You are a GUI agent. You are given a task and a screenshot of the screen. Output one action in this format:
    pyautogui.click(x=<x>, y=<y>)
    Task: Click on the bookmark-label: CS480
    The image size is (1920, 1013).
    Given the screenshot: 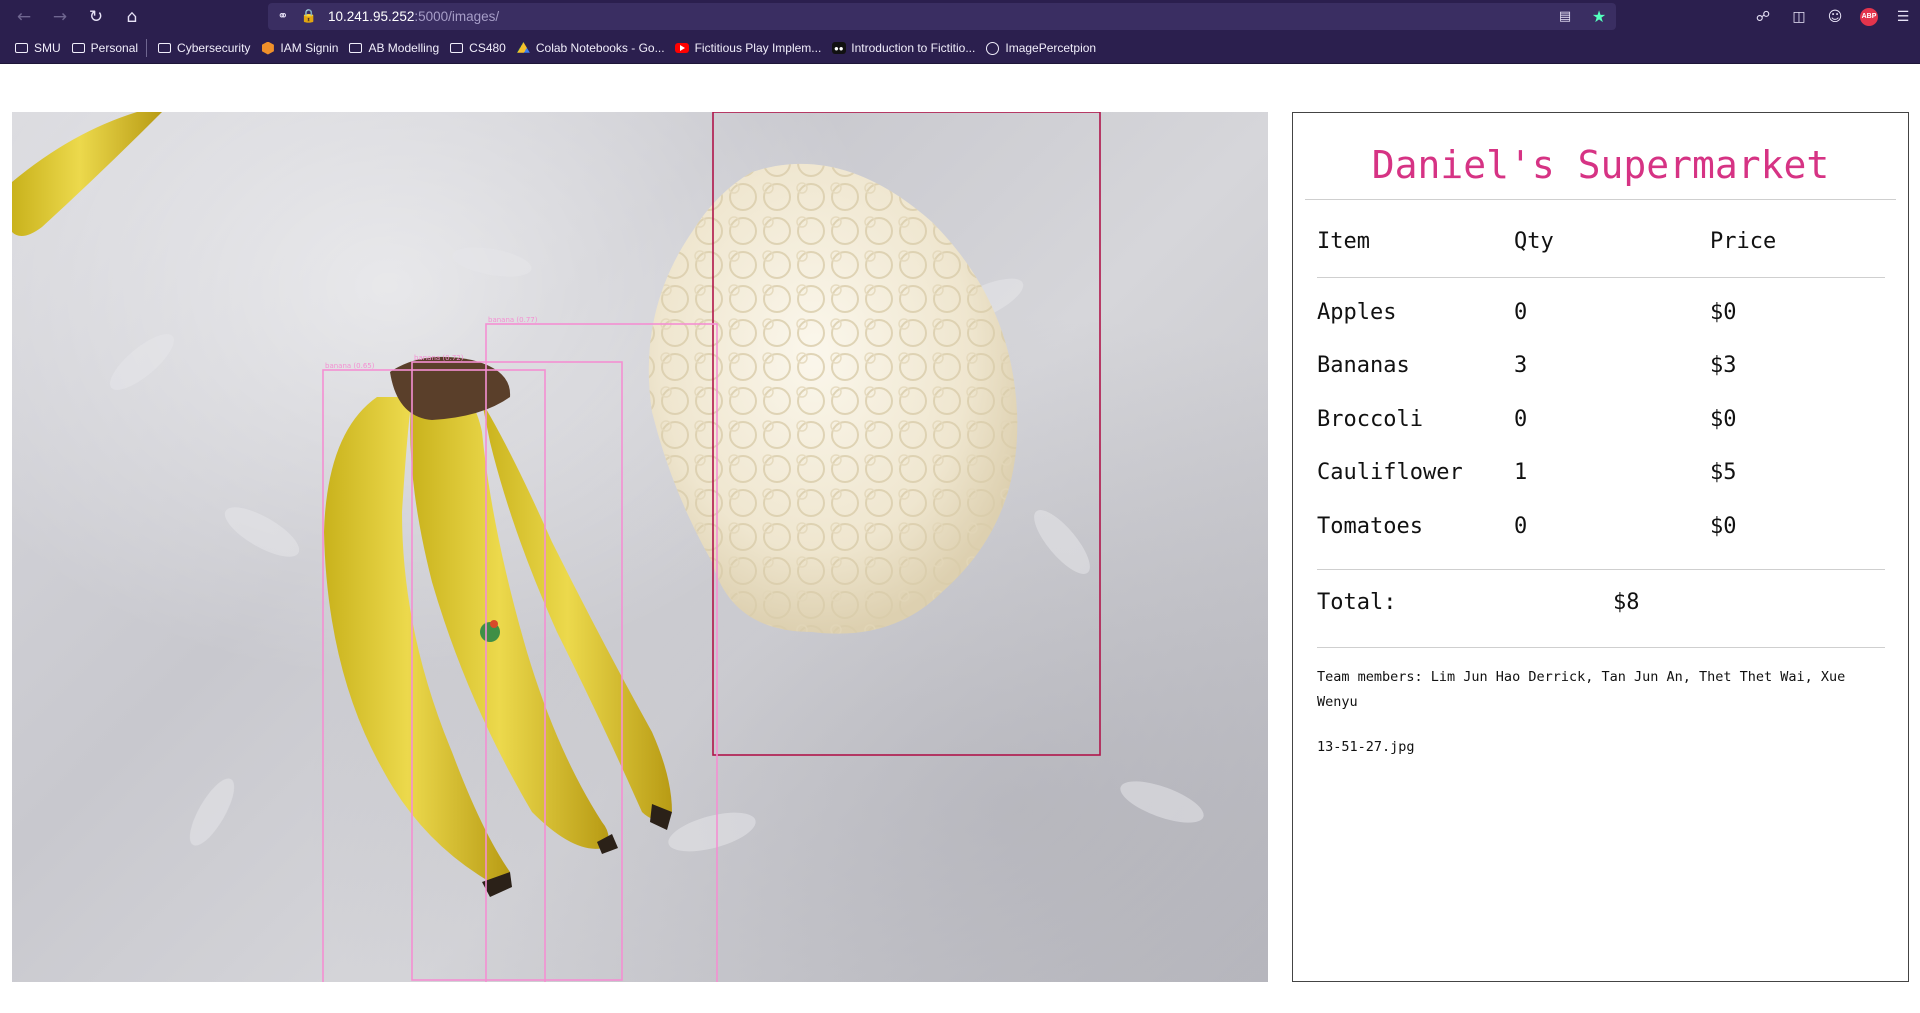 What is the action you would take?
    pyautogui.click(x=487, y=48)
    